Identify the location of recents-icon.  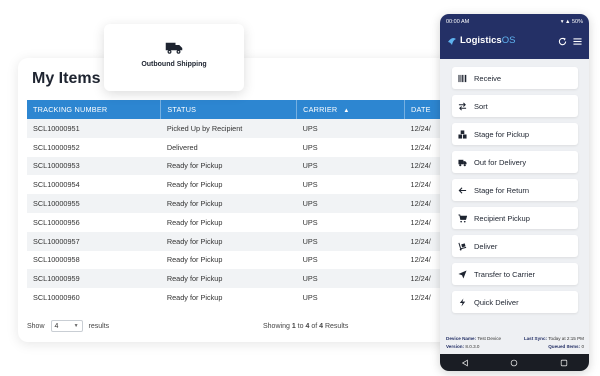
(564, 363).